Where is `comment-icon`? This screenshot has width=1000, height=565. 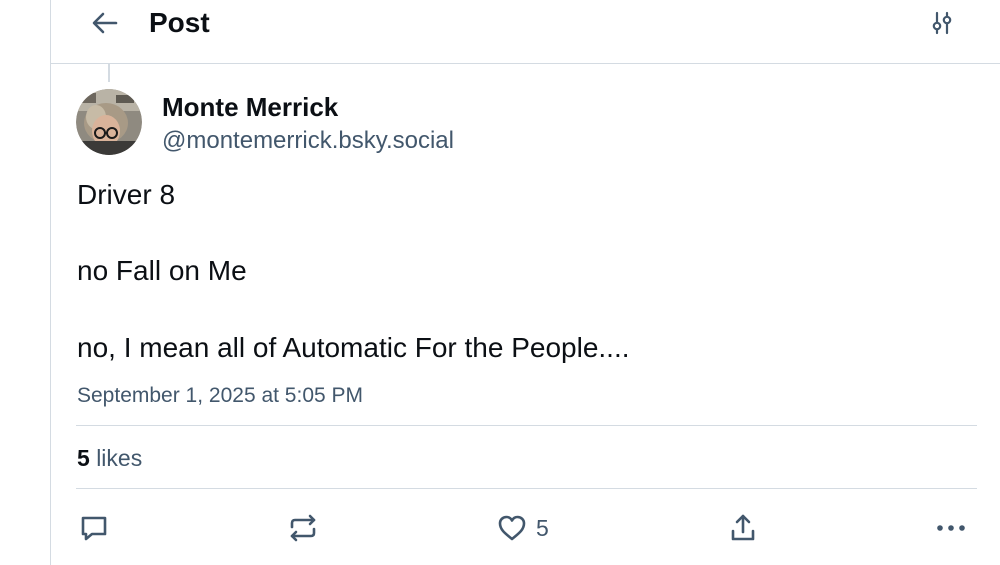 comment-icon is located at coordinates (94, 528).